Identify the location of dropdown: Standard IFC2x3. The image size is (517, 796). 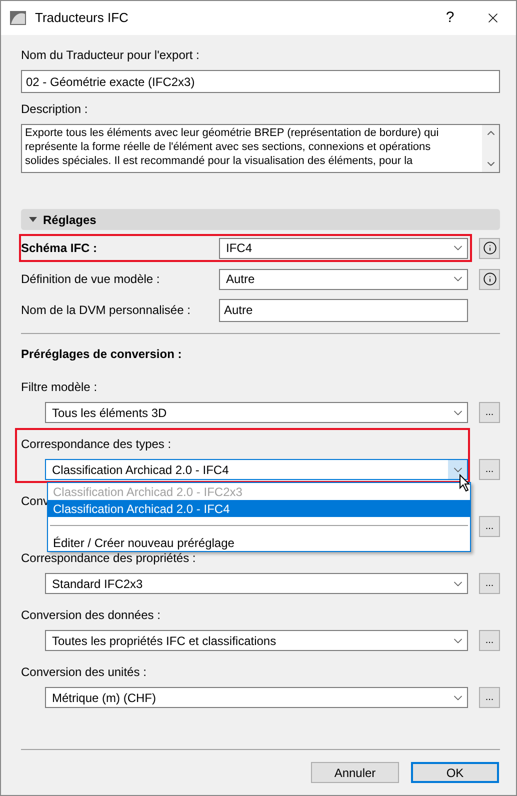
(256, 583).